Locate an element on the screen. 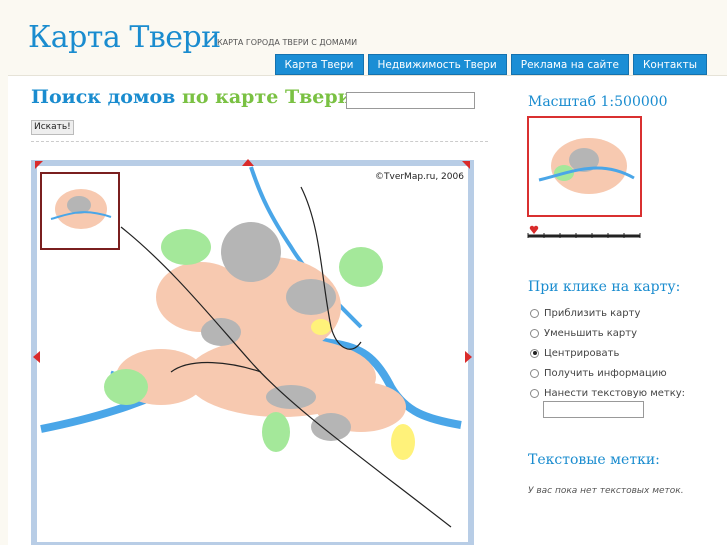  search-heading-part2: по карте Твери is located at coordinates (266, 97).